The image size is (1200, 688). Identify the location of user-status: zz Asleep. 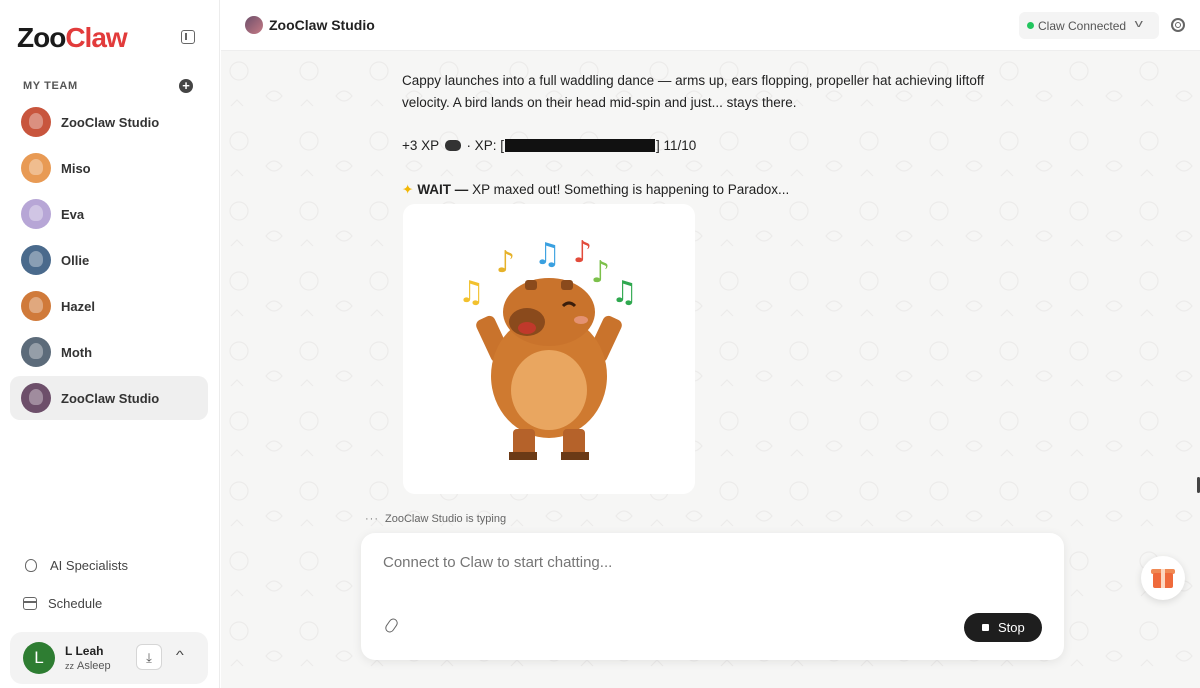
(88, 666).